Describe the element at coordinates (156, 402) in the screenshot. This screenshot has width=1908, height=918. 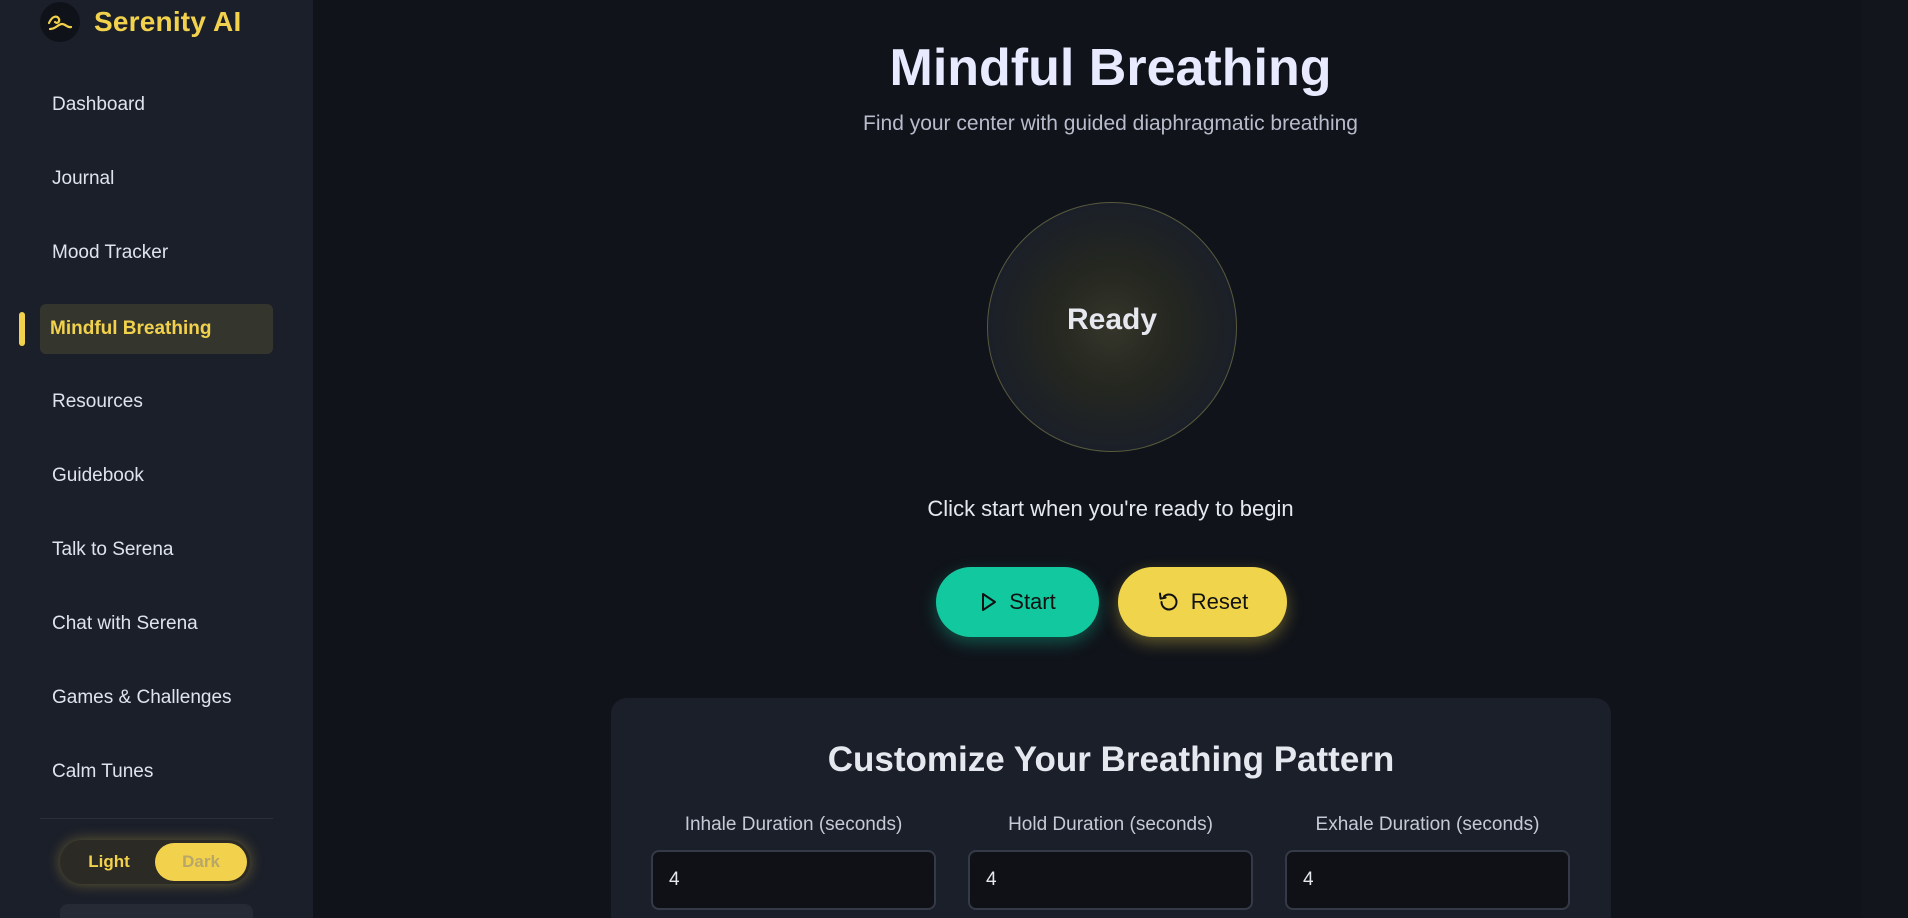
I see `sidebar-item-resources: Resources` at that location.